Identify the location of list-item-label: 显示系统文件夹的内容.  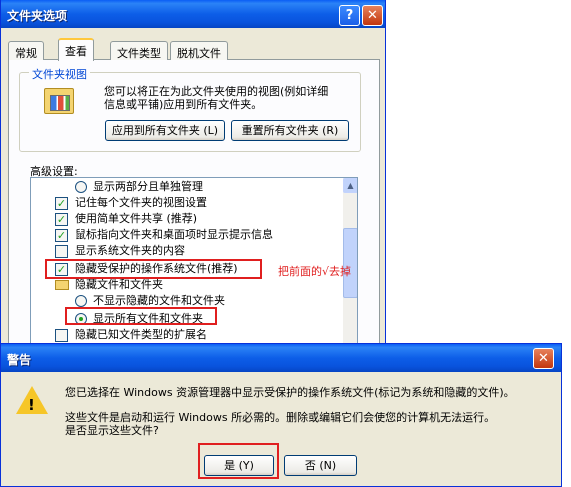
(130, 250).